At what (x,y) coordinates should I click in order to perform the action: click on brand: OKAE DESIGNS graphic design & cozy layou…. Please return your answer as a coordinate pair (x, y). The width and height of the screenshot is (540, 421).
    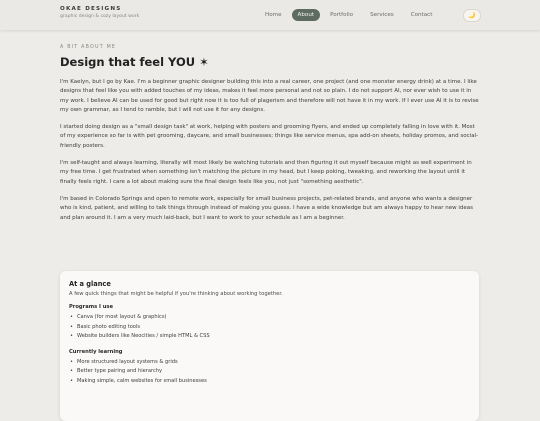
    Looking at the image, I should click on (99, 12).